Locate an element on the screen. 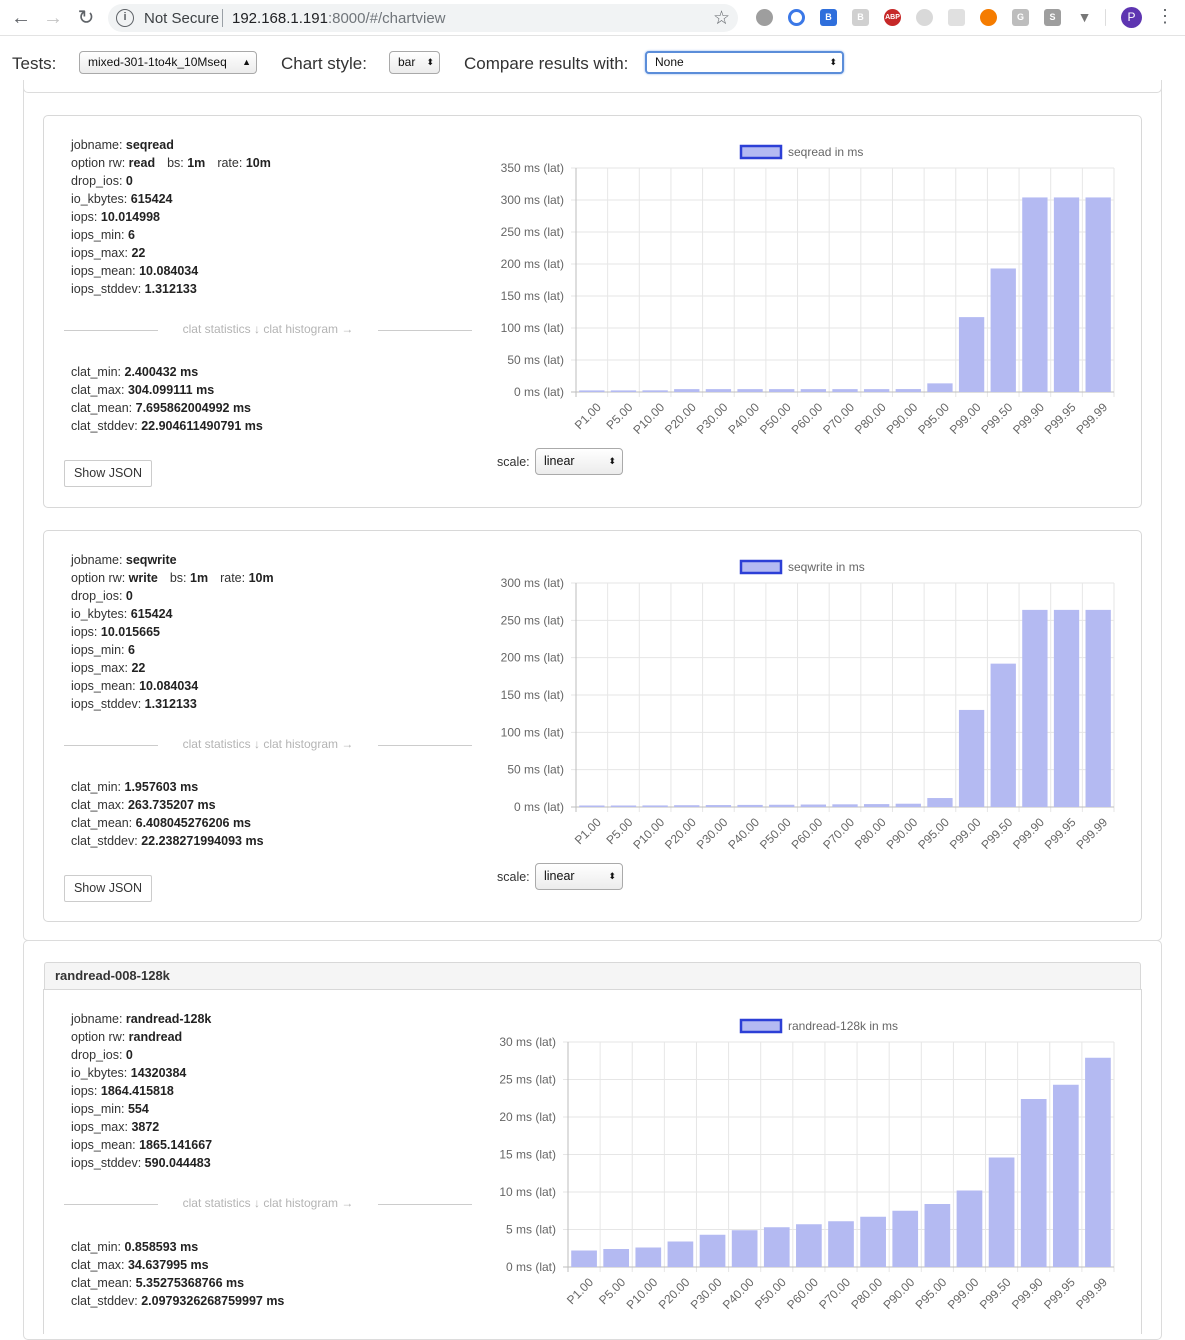  x-tick-label: P99.50 is located at coordinates (995, 1293).